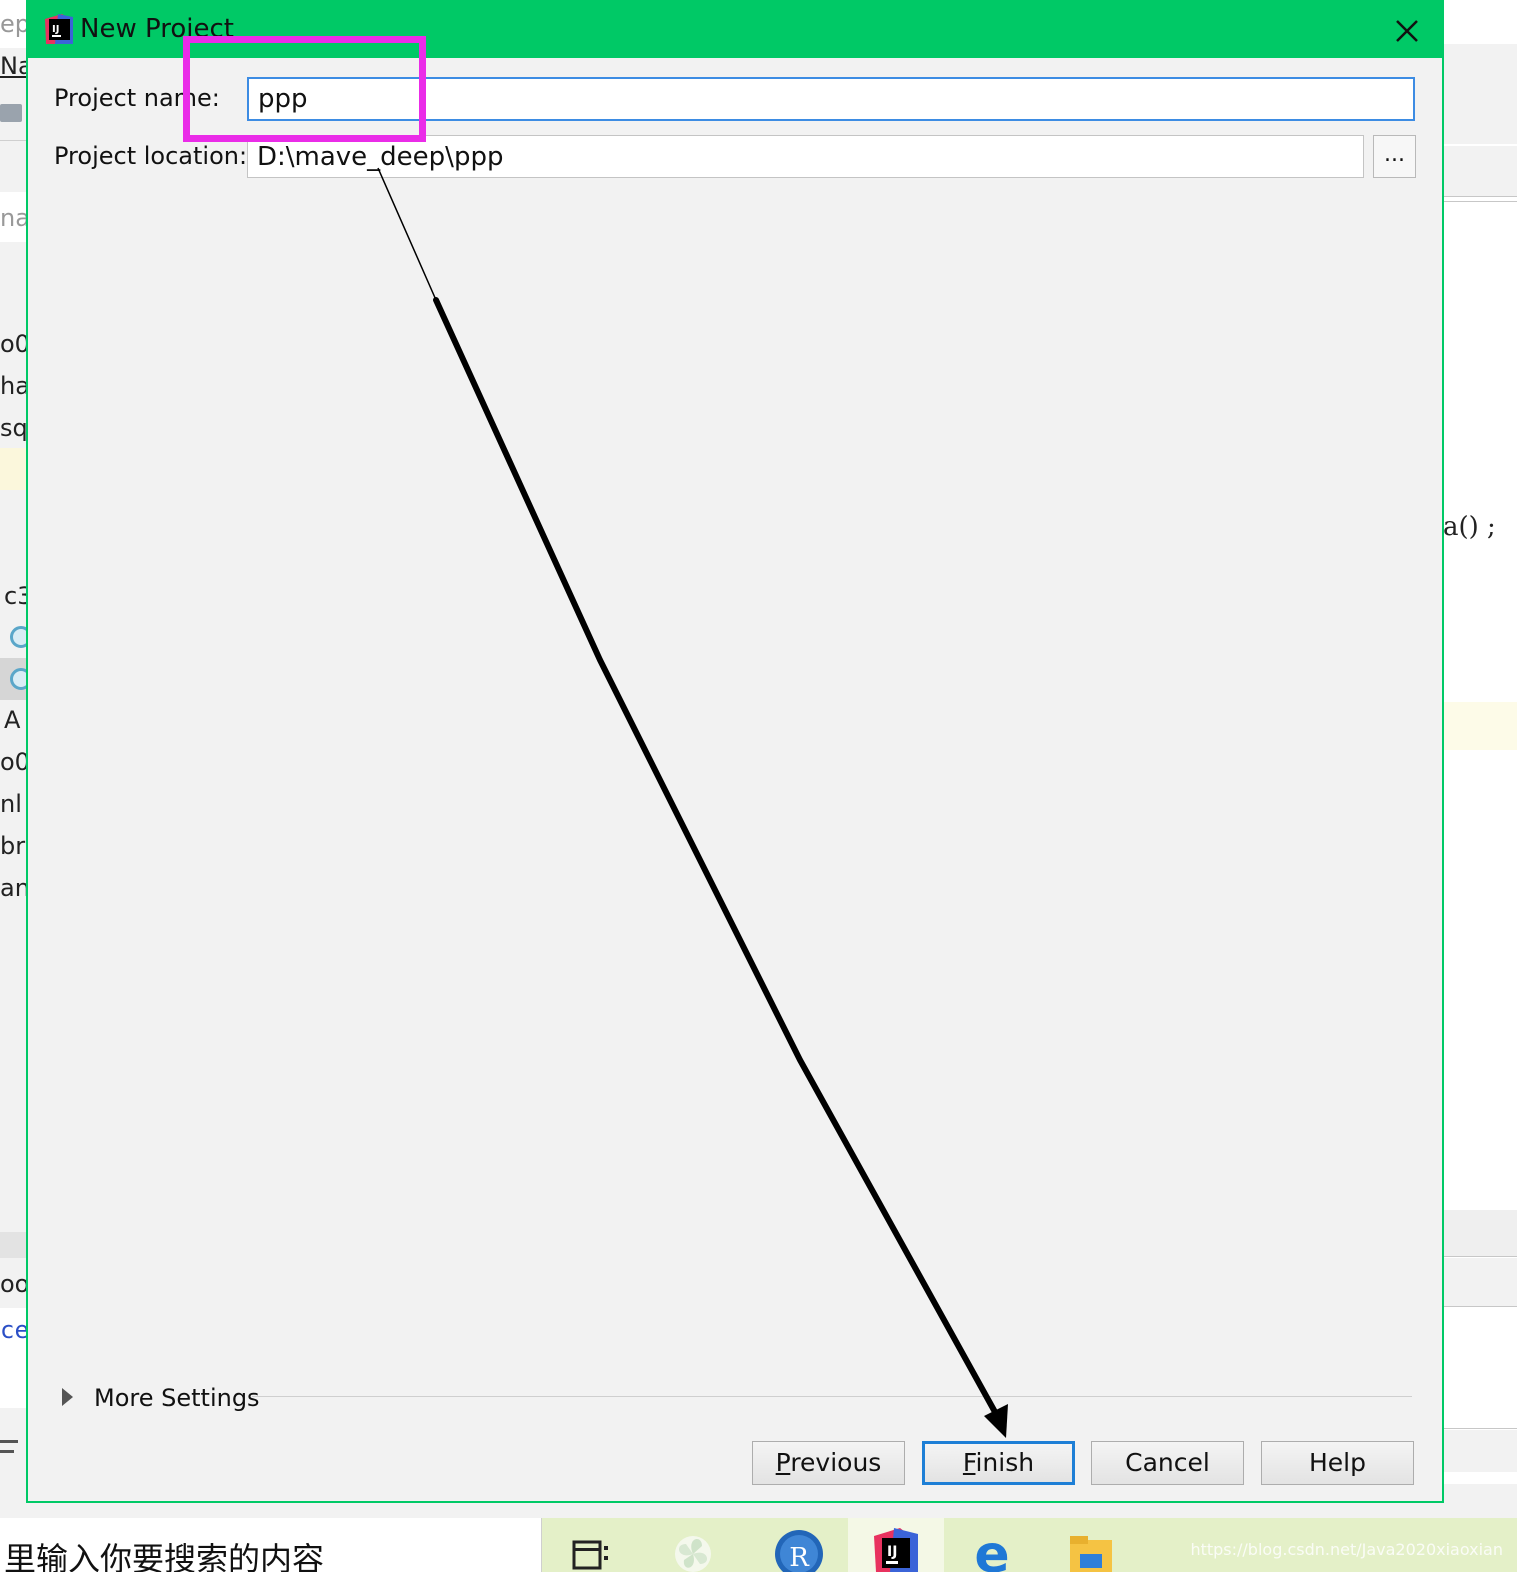 This screenshot has height=1572, width=1517. Describe the element at coordinates (1480, 726) in the screenshot. I see `background-highlight-row` at that location.